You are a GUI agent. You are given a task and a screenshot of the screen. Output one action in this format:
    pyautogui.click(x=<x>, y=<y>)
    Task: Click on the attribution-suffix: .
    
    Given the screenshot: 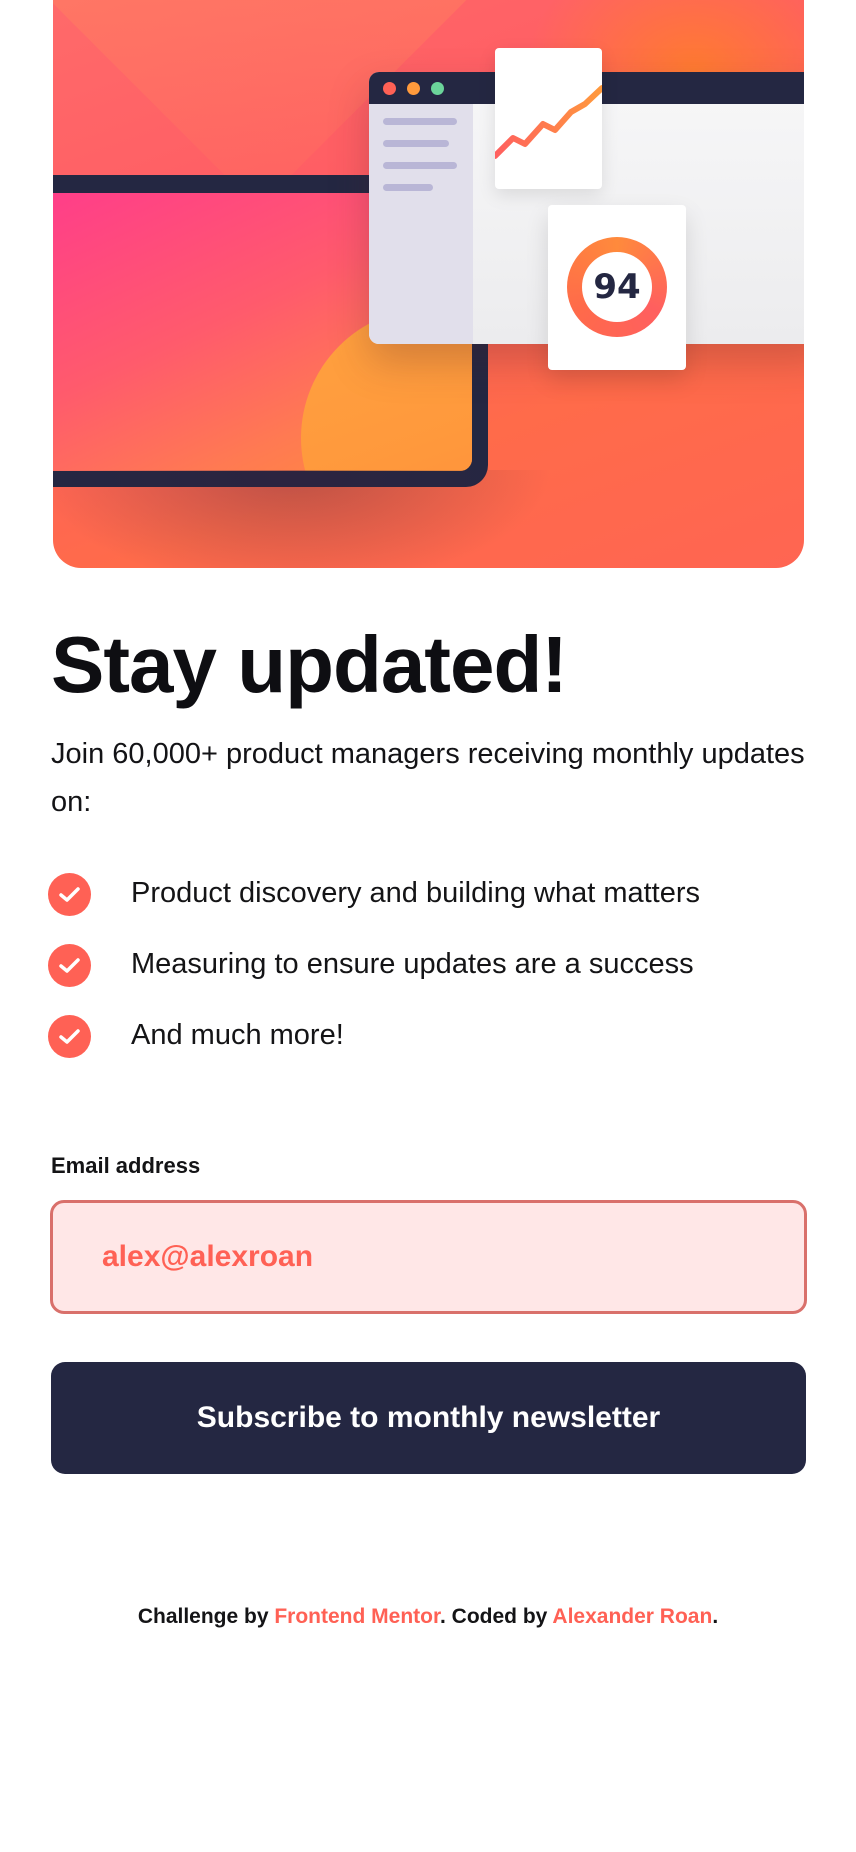 What is the action you would take?
    pyautogui.click(x=715, y=1616)
    